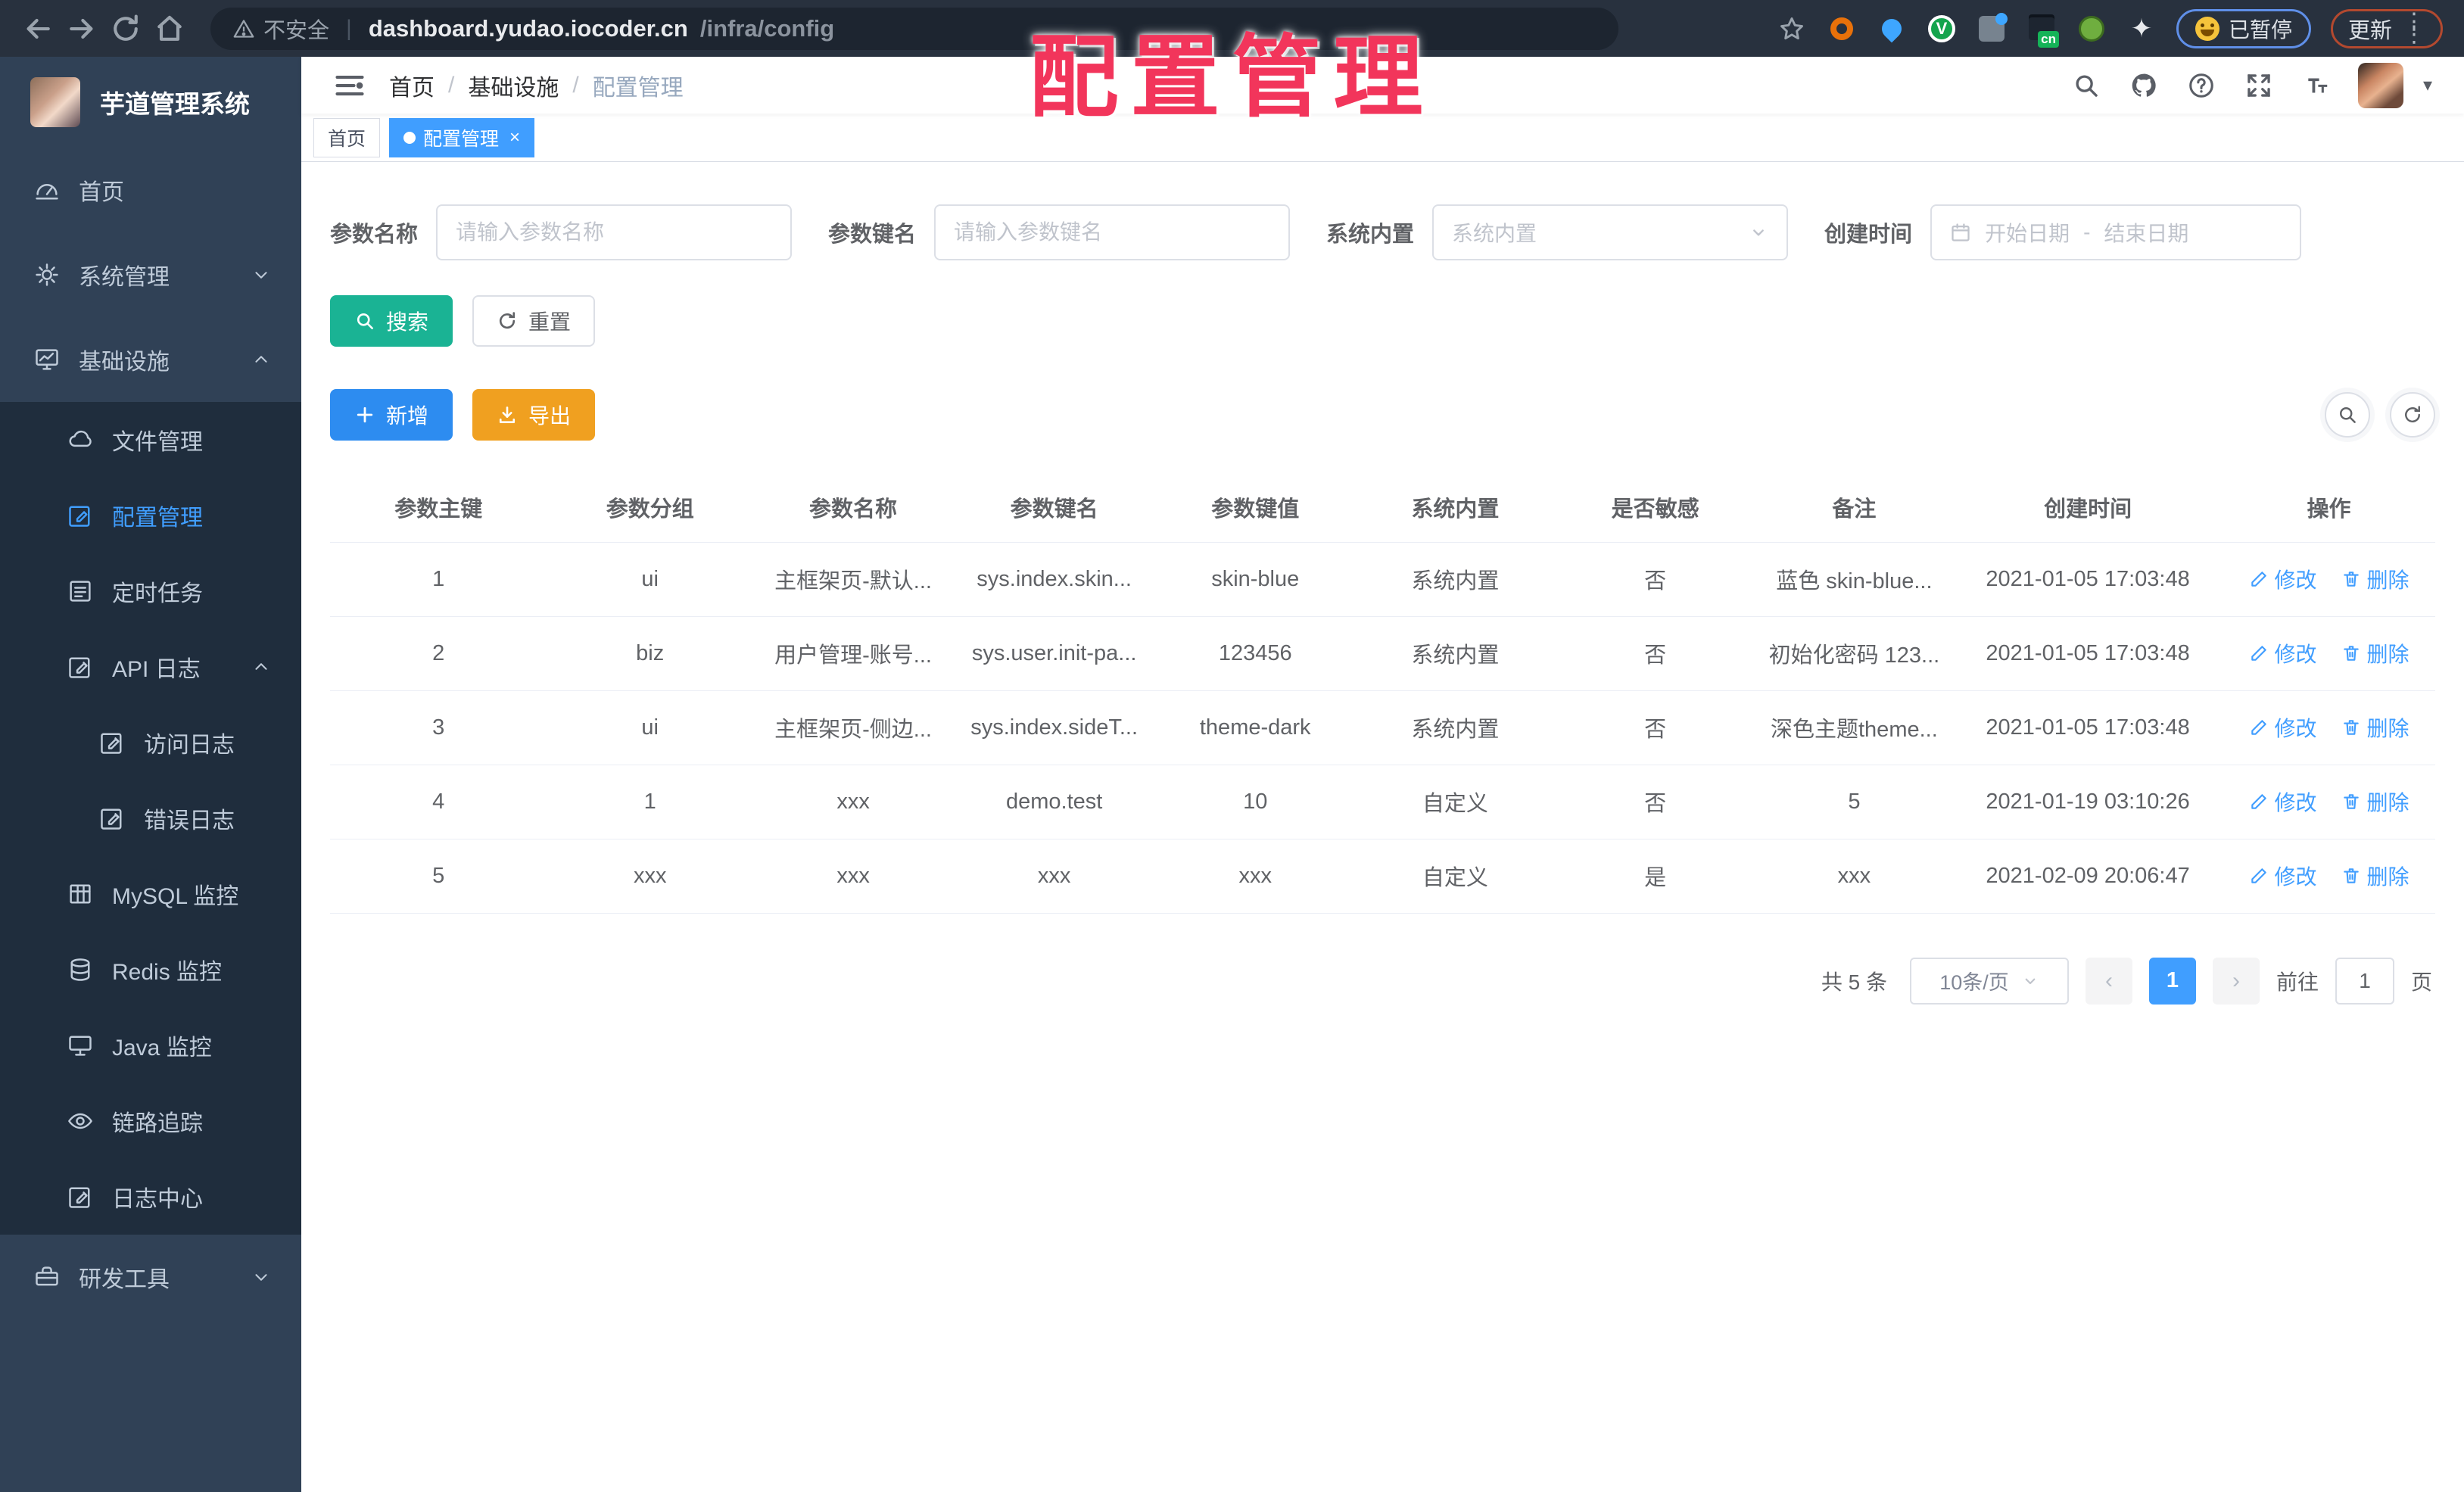 The image size is (2464, 1492). Describe the element at coordinates (2259, 579) in the screenshot. I see `pencil-icon` at that location.